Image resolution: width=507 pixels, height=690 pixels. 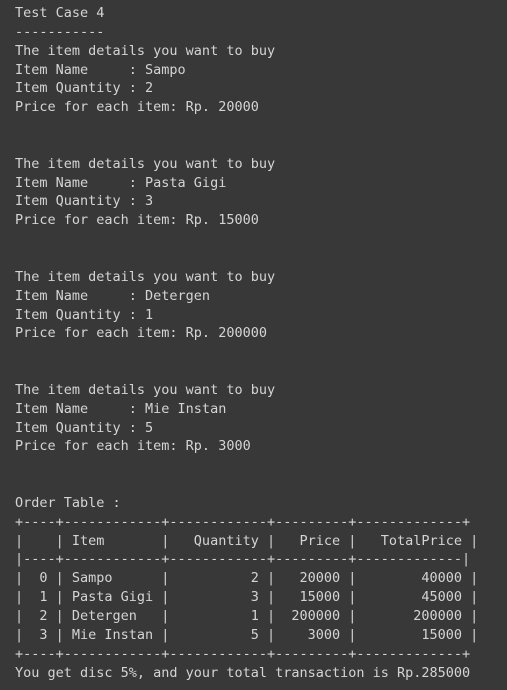 What do you see at coordinates (100, 69) in the screenshot?
I see `console-line: Item Name : Sampo` at bounding box center [100, 69].